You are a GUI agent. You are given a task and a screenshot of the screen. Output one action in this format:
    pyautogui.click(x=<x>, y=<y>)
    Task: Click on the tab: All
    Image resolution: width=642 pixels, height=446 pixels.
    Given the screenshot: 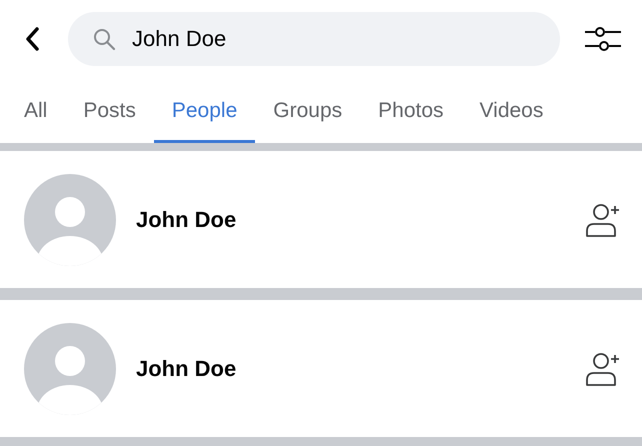 What is the action you would take?
    pyautogui.click(x=36, y=110)
    